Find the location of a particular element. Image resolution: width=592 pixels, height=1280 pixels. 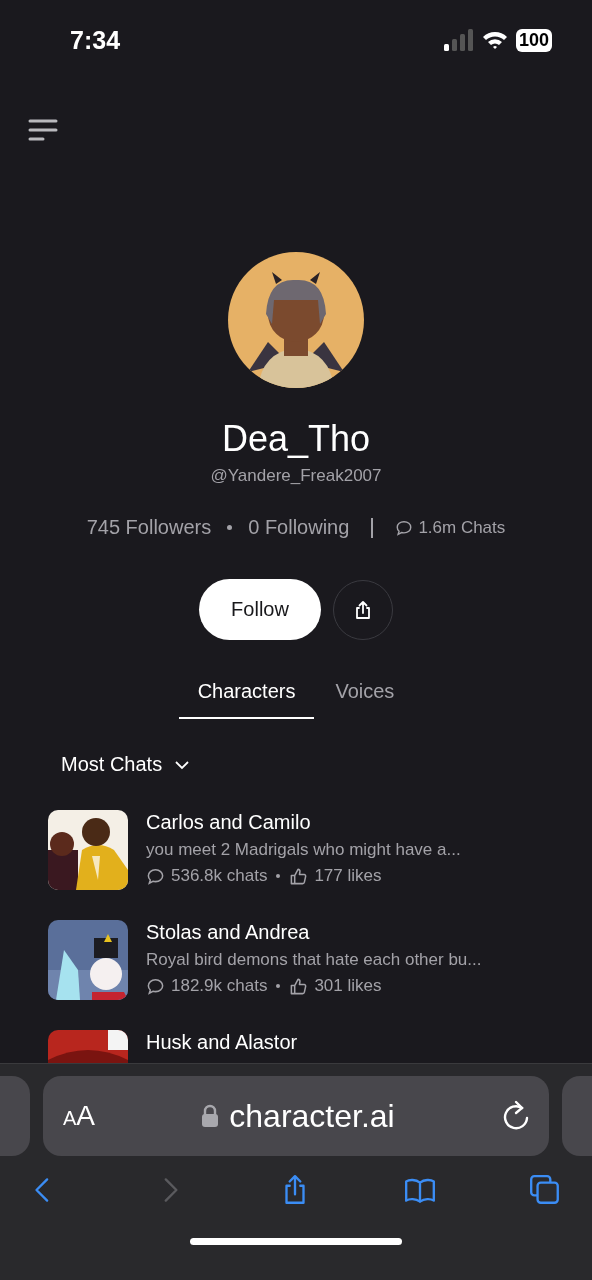

signal-icon is located at coordinates (458, 40).